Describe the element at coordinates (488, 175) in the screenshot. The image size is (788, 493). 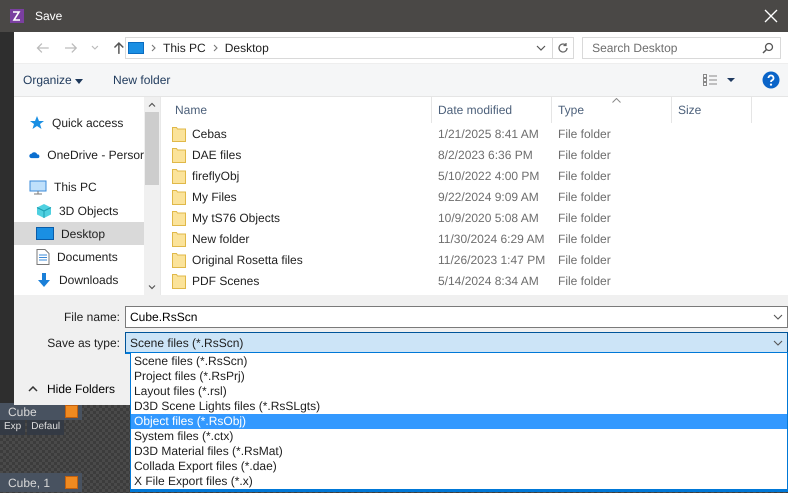
I see `date-cell-text: 5/10/2022 4:00 PM` at that location.